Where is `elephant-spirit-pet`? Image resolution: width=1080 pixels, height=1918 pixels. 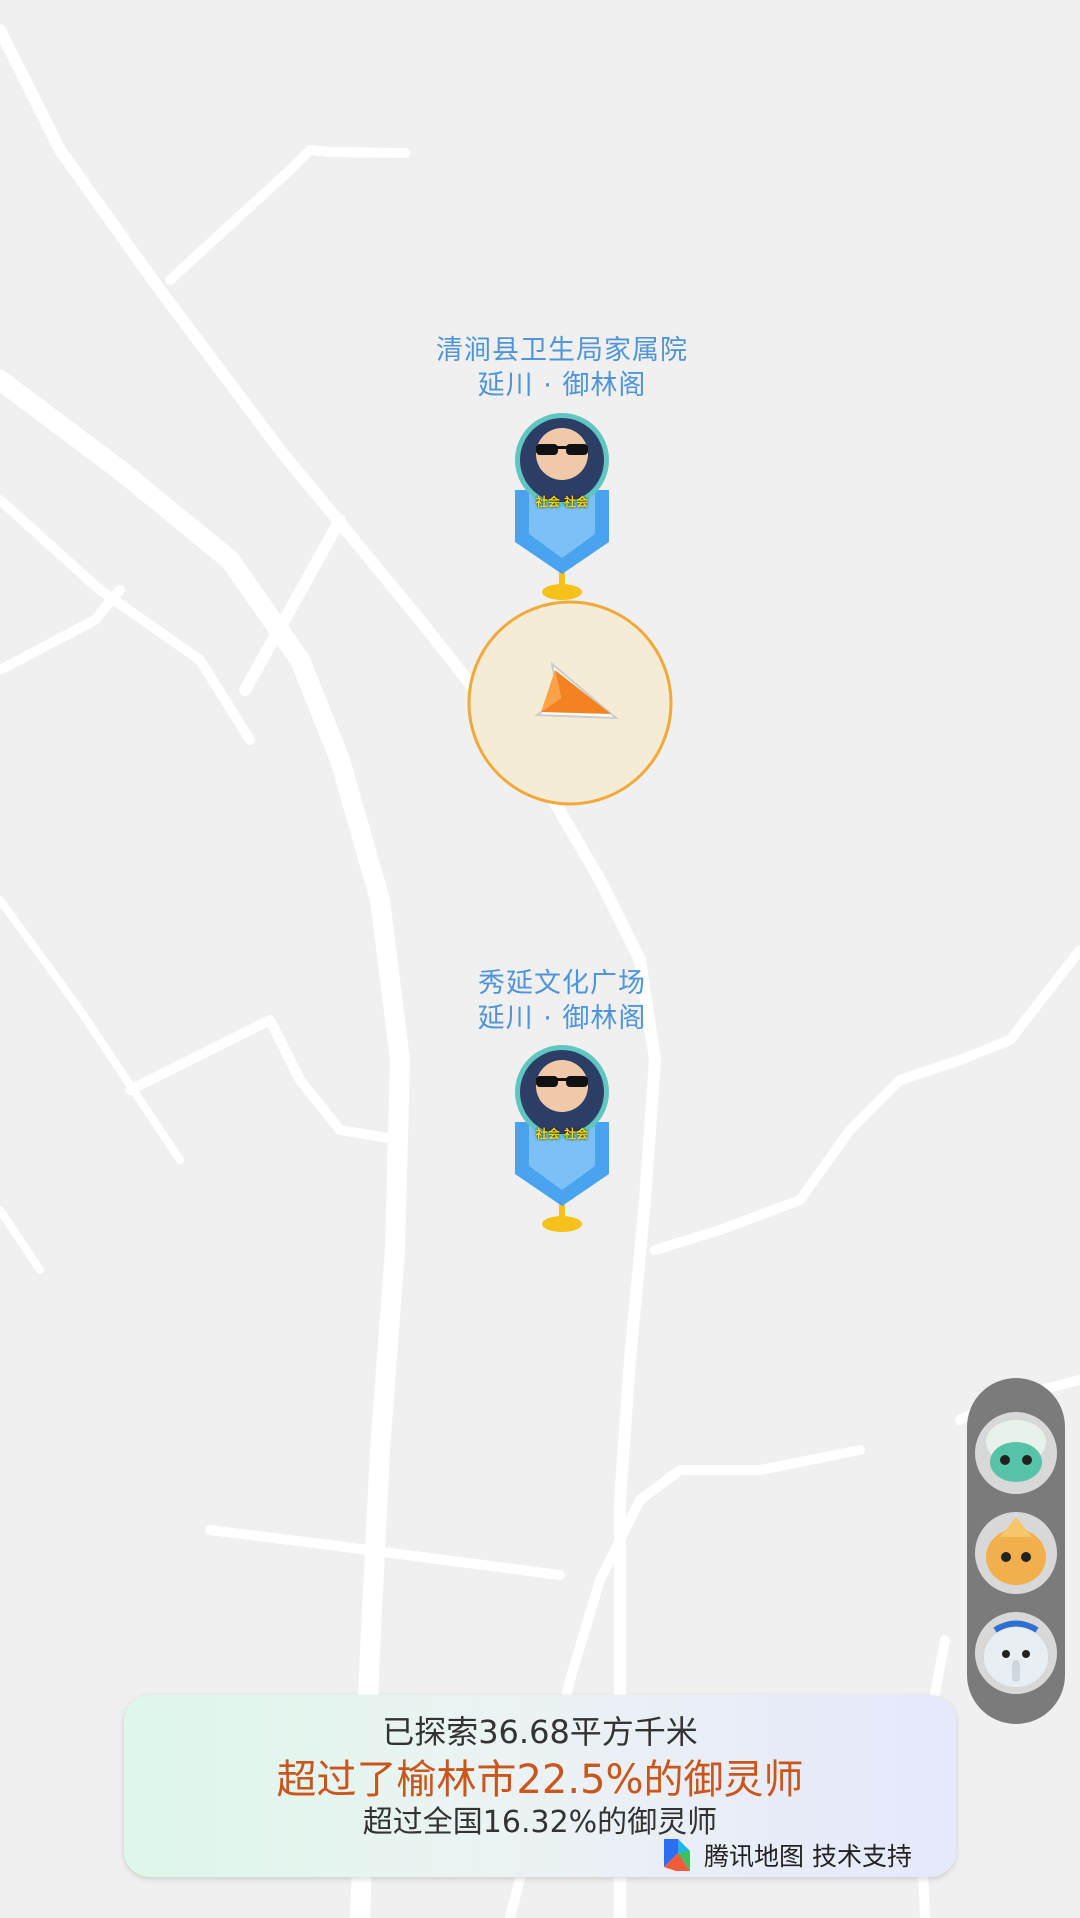 elephant-spirit-pet is located at coordinates (1016, 1653).